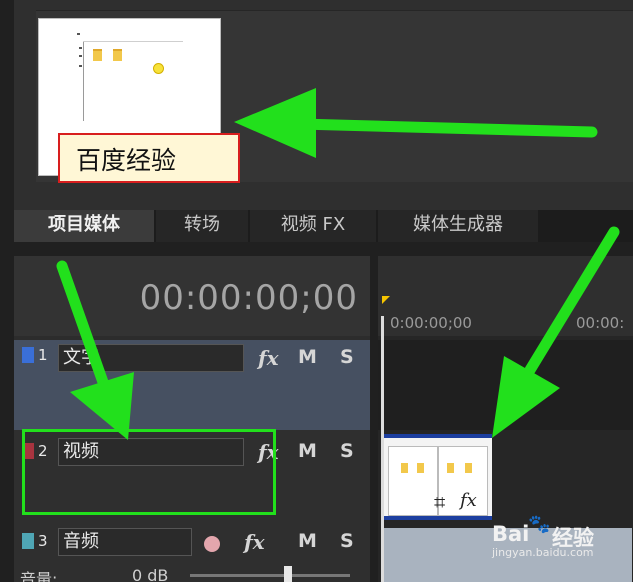 This screenshot has width=633, height=582. I want to click on paw-icon: 🐾, so click(539, 524).